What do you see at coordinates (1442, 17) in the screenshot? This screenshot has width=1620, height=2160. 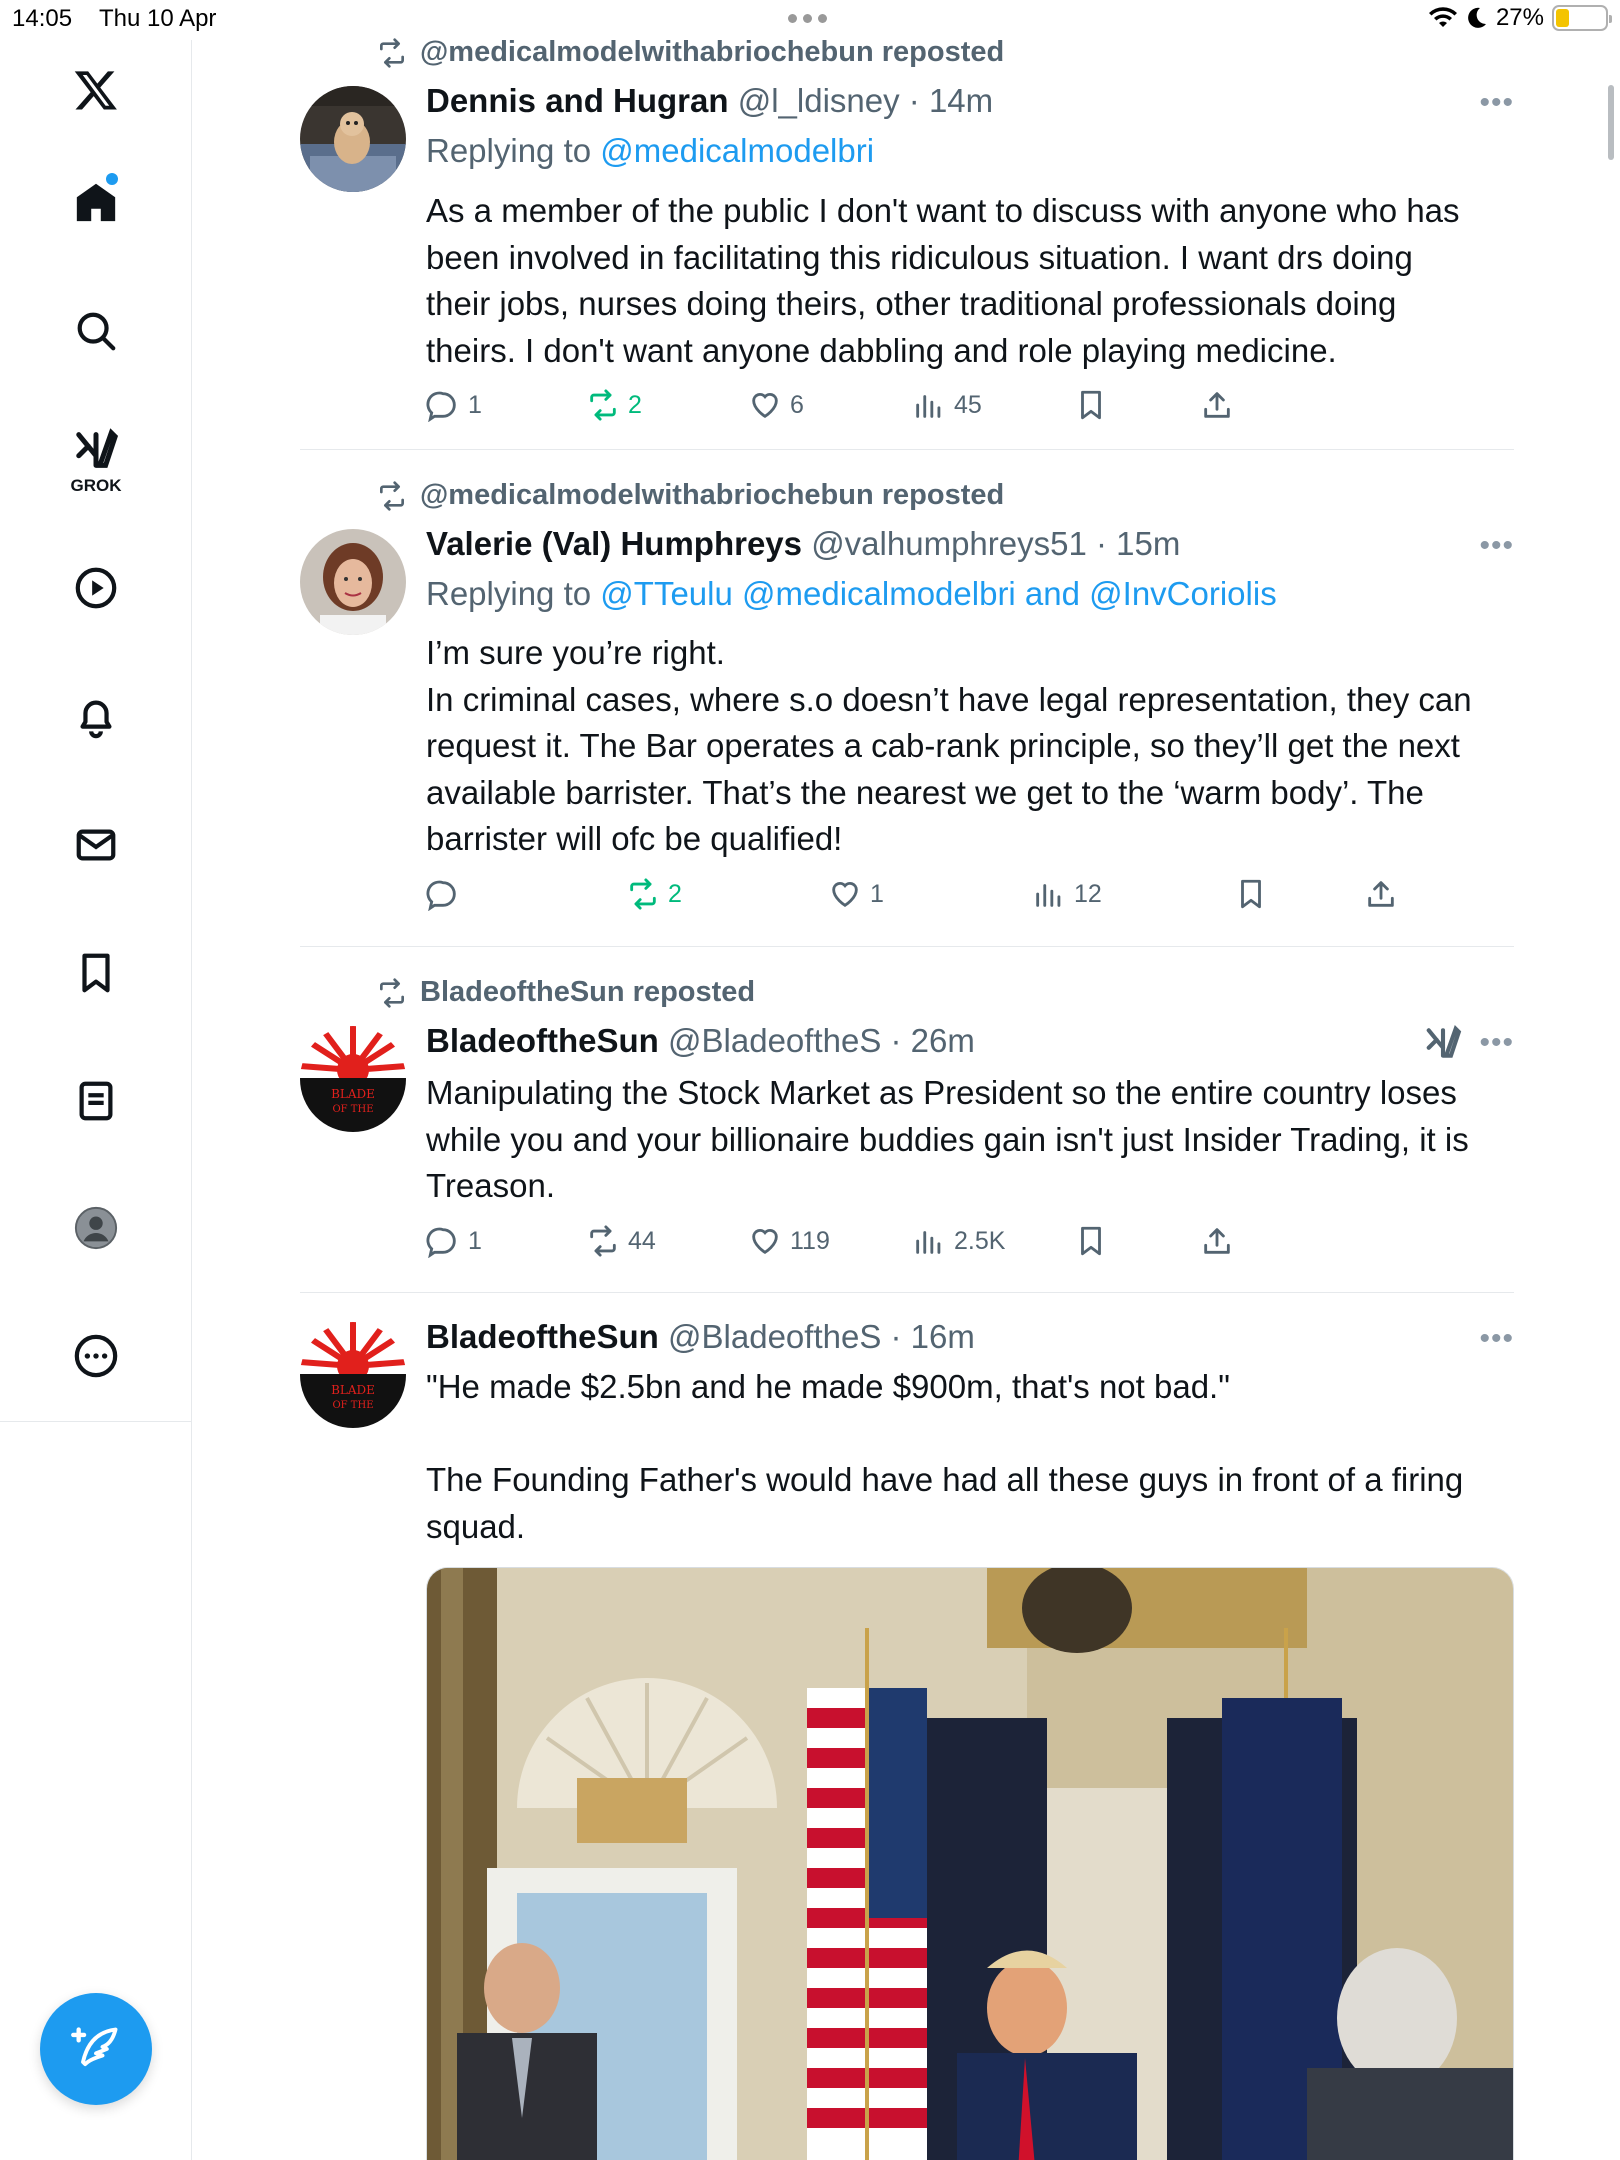 I see `wifi-icon` at bounding box center [1442, 17].